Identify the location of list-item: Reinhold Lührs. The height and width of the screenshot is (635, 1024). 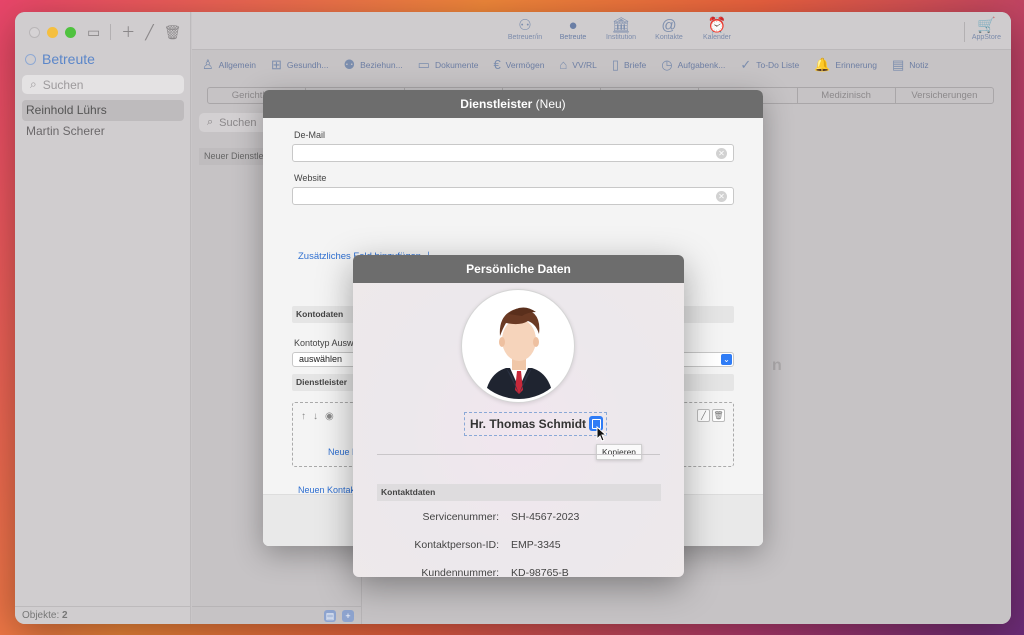
(103, 110).